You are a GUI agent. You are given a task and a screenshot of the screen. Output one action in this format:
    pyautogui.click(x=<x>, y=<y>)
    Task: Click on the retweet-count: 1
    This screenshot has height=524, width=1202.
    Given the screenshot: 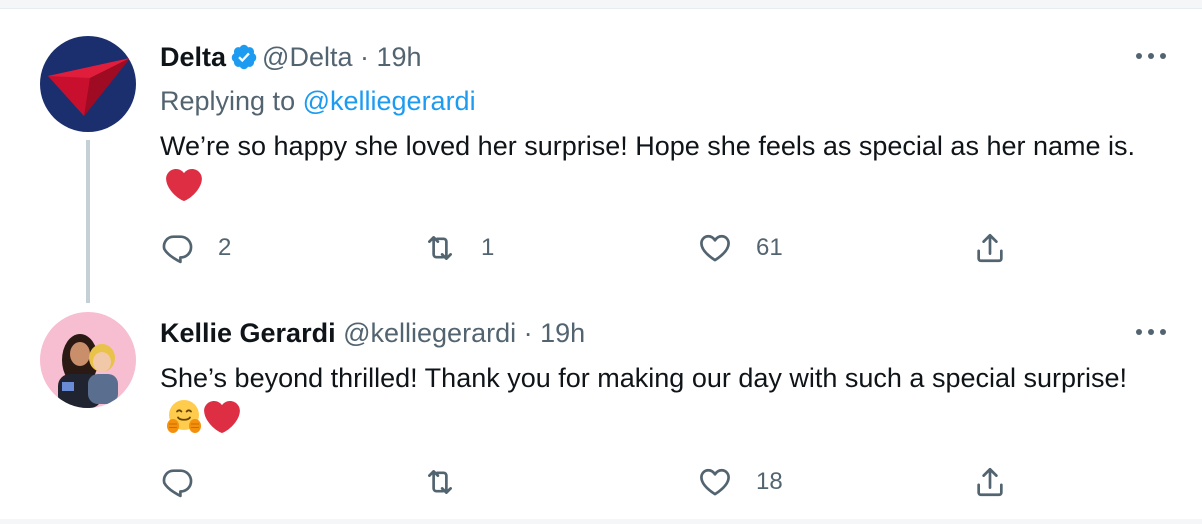 What is the action you would take?
    pyautogui.click(x=488, y=247)
    